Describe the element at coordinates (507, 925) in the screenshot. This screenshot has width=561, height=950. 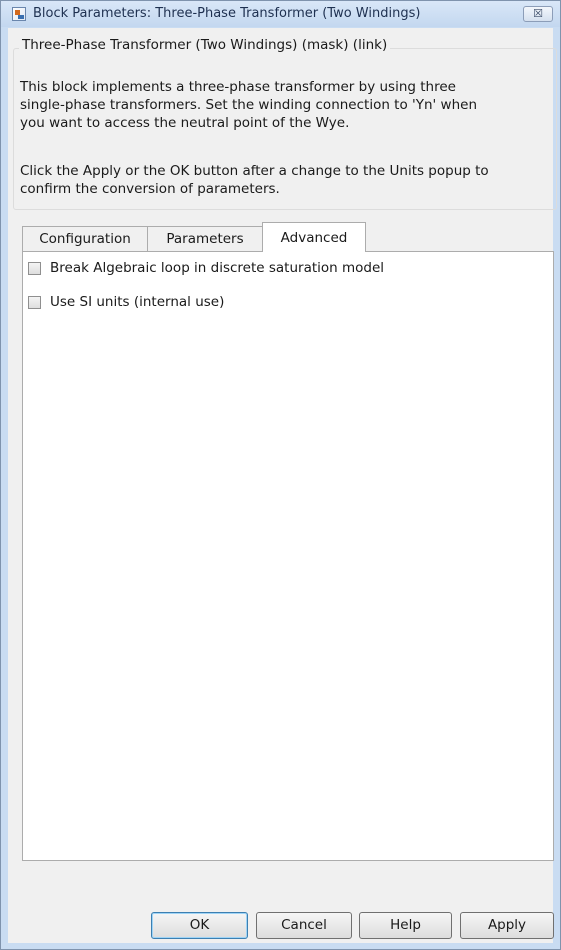
I see `apply-button: Apply` at that location.